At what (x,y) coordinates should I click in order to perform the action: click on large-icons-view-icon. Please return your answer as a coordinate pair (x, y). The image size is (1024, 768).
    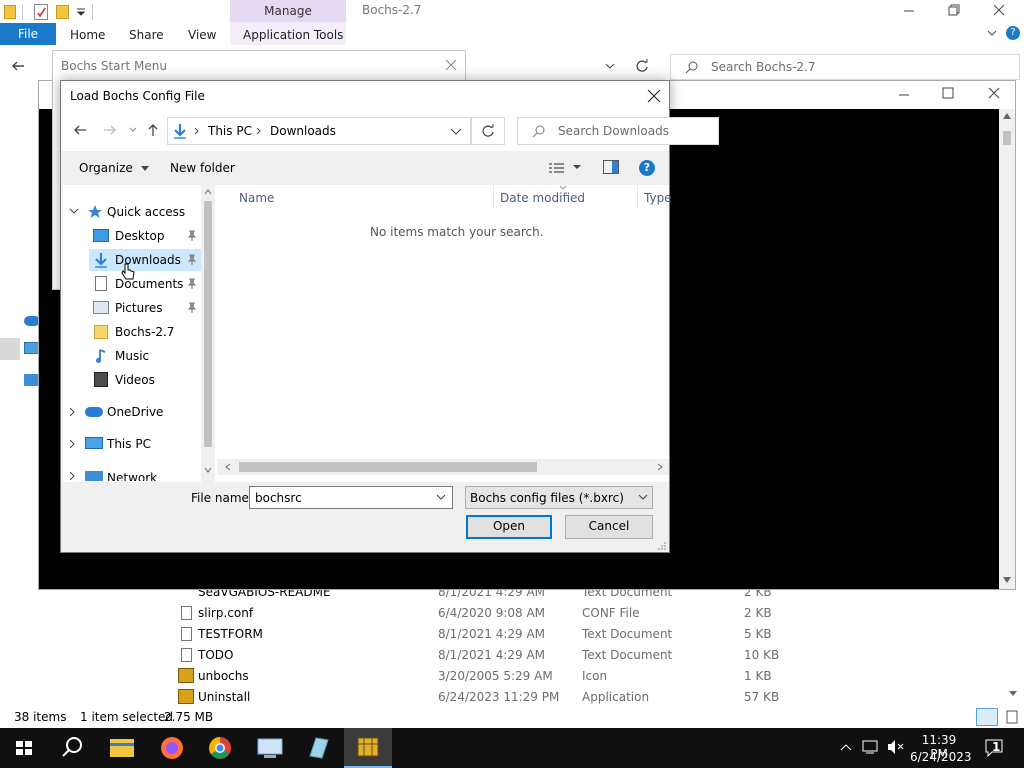
    Looking at the image, I should click on (1012, 717).